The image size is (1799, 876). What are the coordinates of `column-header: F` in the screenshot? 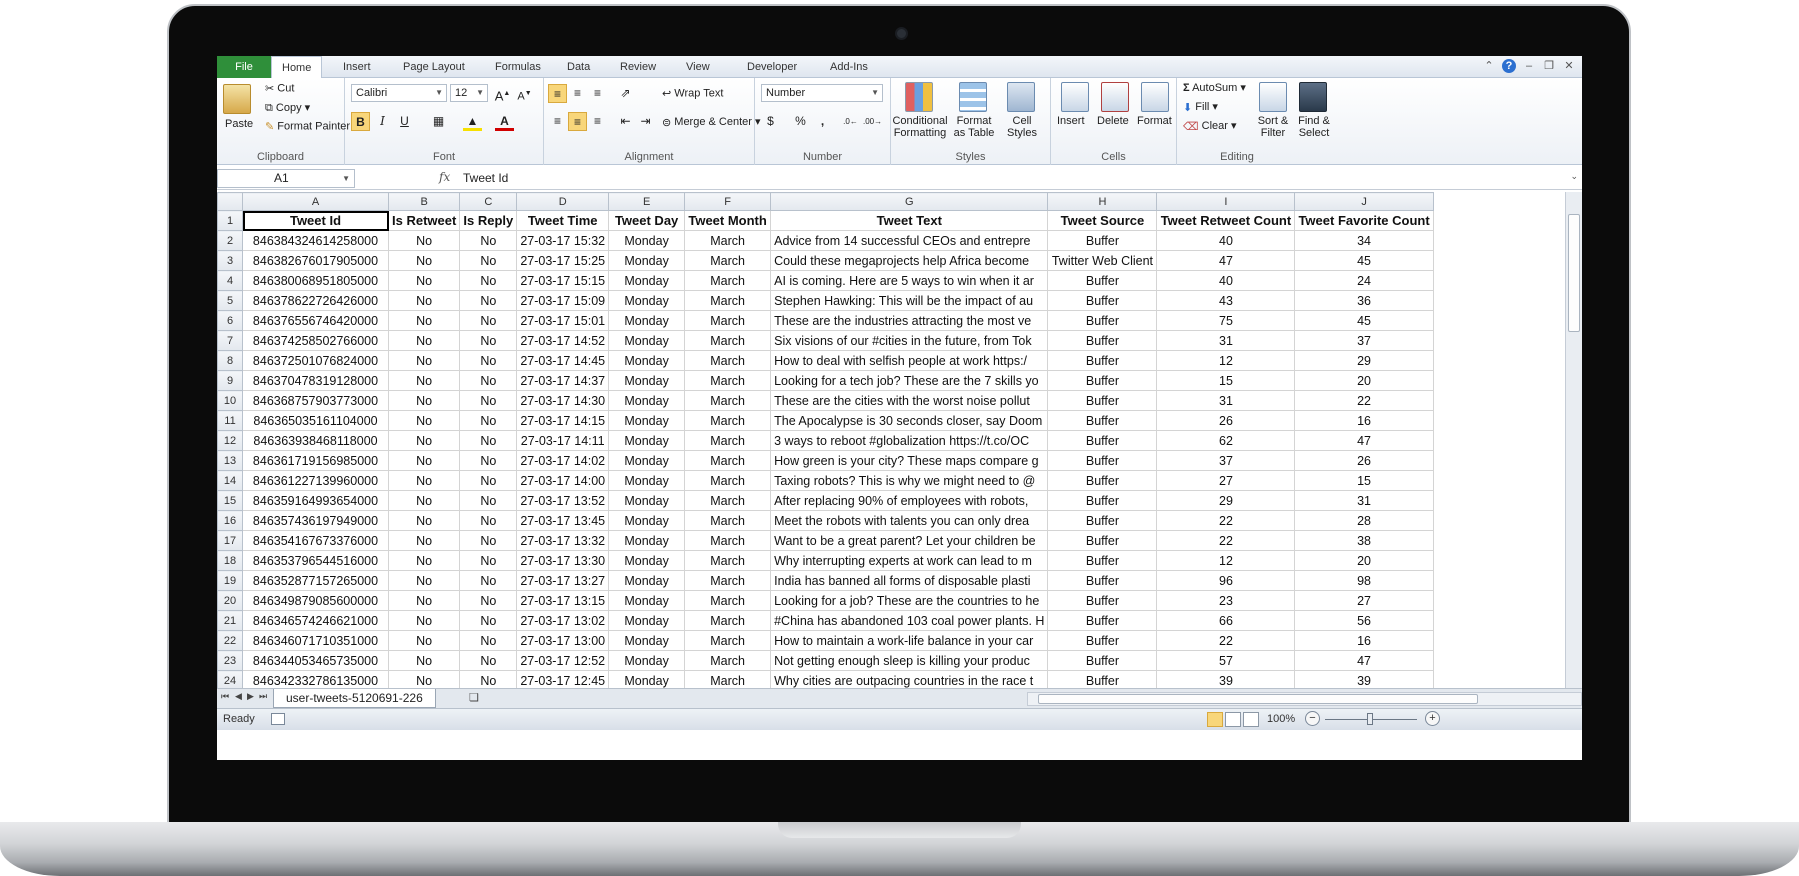 It's located at (728, 201).